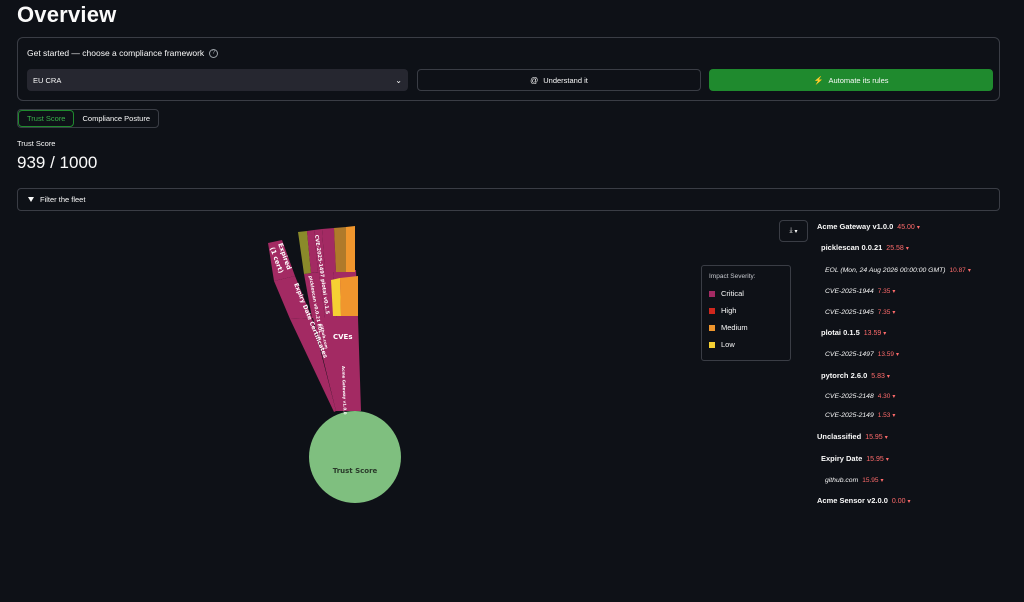  Describe the element at coordinates (214, 53) in the screenshot. I see `question-circle-icon: ?` at that location.